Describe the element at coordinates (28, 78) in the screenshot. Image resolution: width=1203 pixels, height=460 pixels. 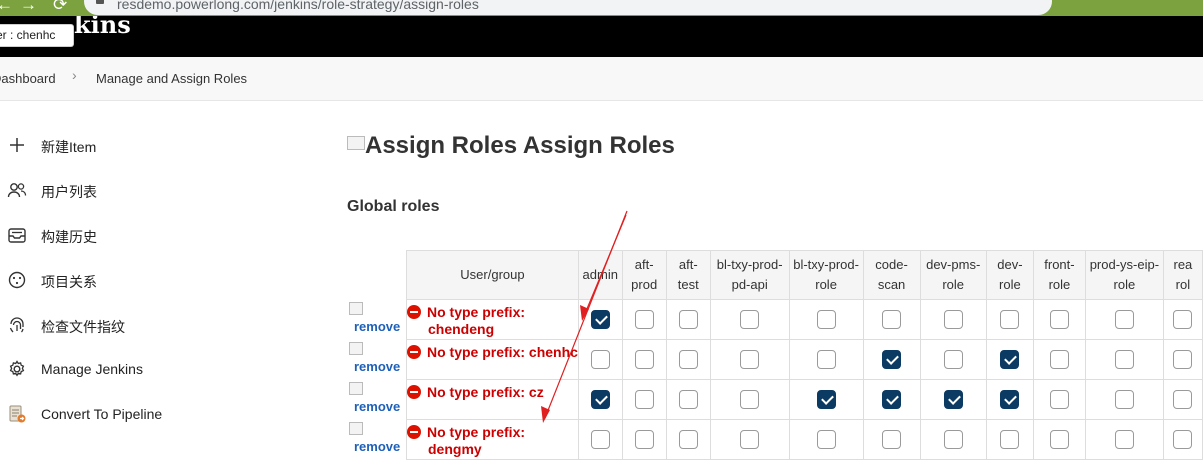
I see `breadcrumb-dashboard: Dashboard` at that location.